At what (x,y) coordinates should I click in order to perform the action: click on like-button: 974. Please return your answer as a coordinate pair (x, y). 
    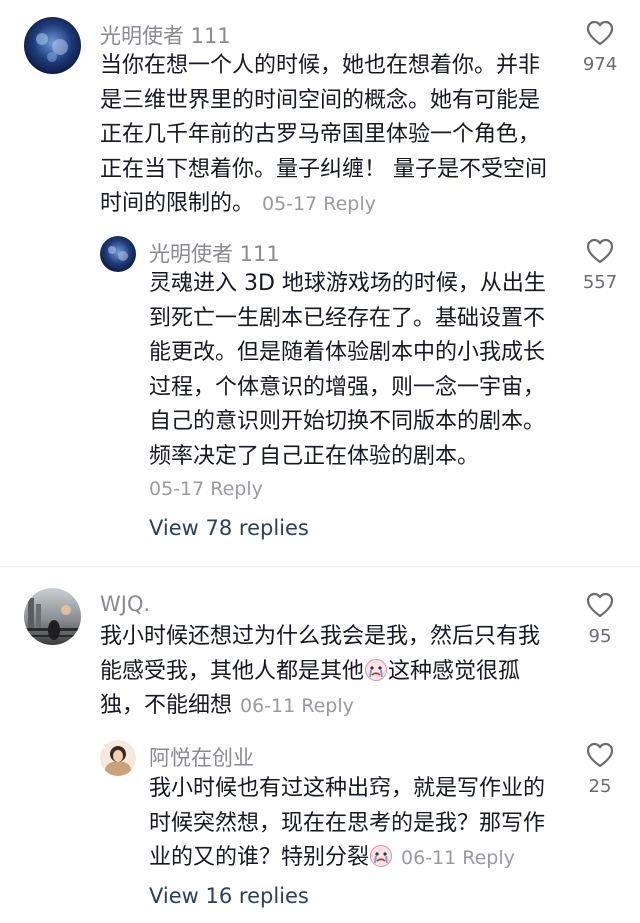
    Looking at the image, I should click on (600, 47).